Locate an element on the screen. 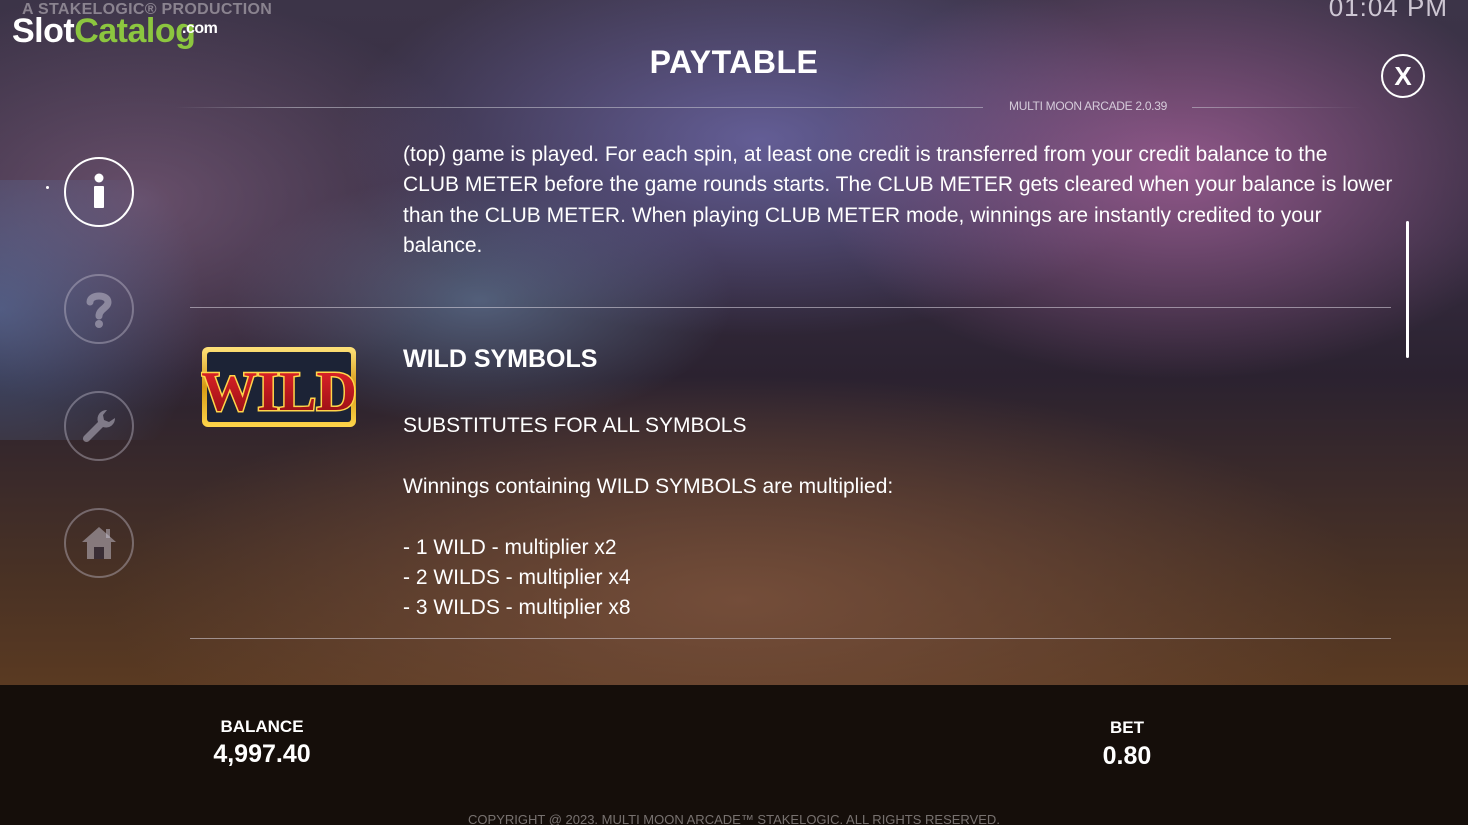 The image size is (1468, 825). divider-left is located at coordinates (579, 107).